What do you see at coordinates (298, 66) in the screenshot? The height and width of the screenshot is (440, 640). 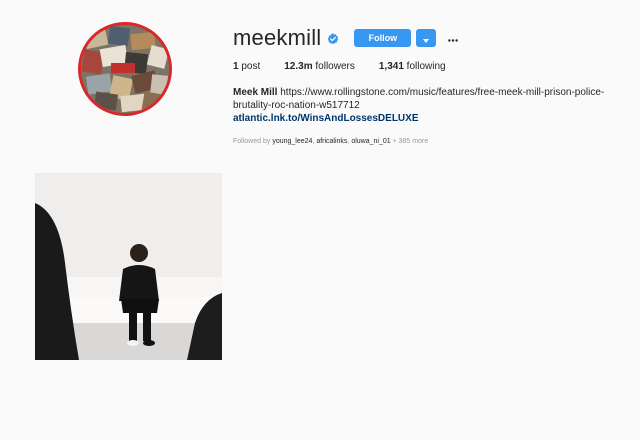 I see `followers-count: 12.3m` at bounding box center [298, 66].